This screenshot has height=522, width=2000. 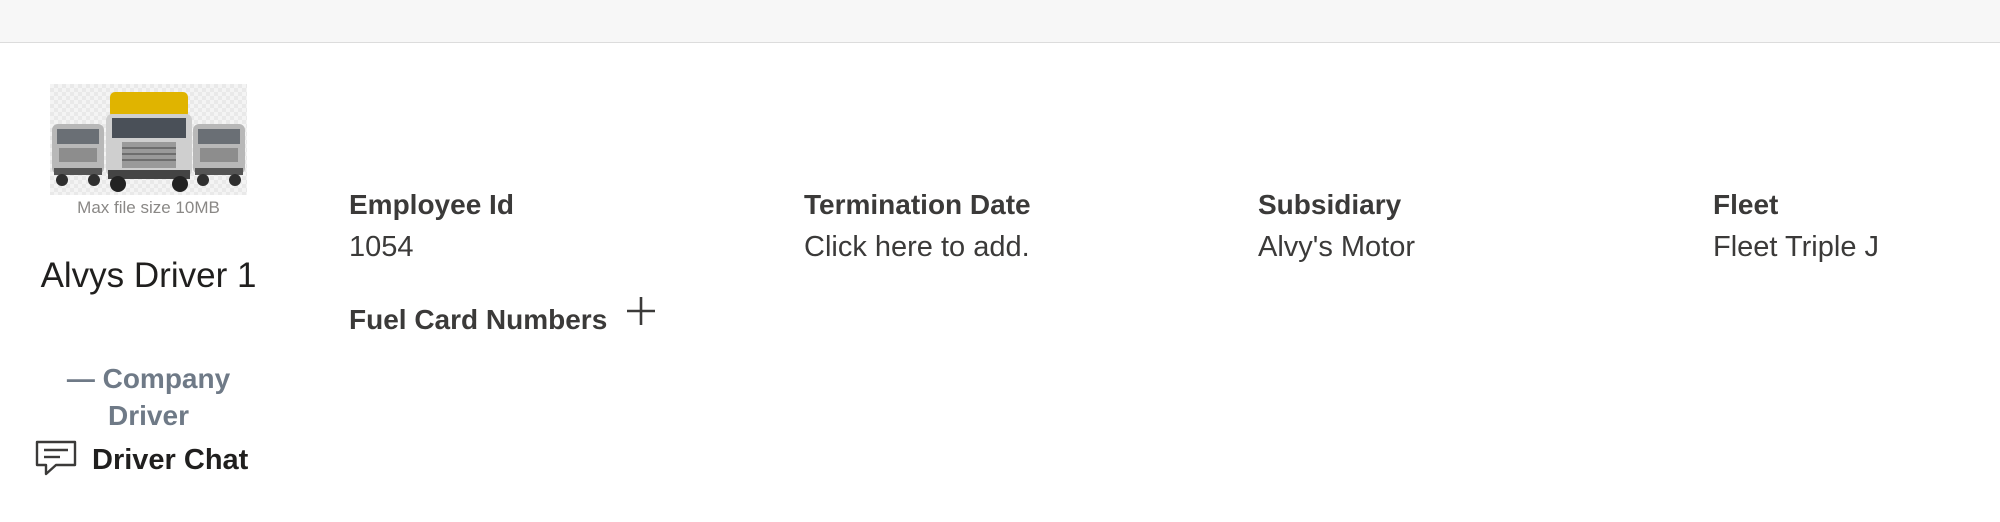 What do you see at coordinates (56, 460) in the screenshot?
I see `chat-icon` at bounding box center [56, 460].